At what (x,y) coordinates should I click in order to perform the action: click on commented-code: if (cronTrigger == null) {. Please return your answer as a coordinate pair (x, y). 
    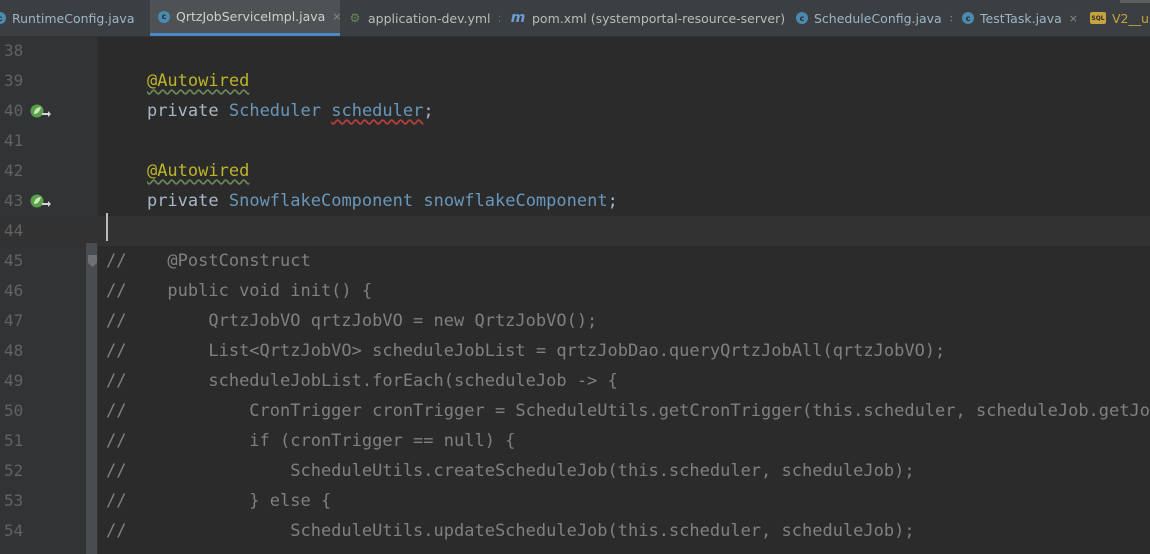
    Looking at the image, I should click on (321, 441).